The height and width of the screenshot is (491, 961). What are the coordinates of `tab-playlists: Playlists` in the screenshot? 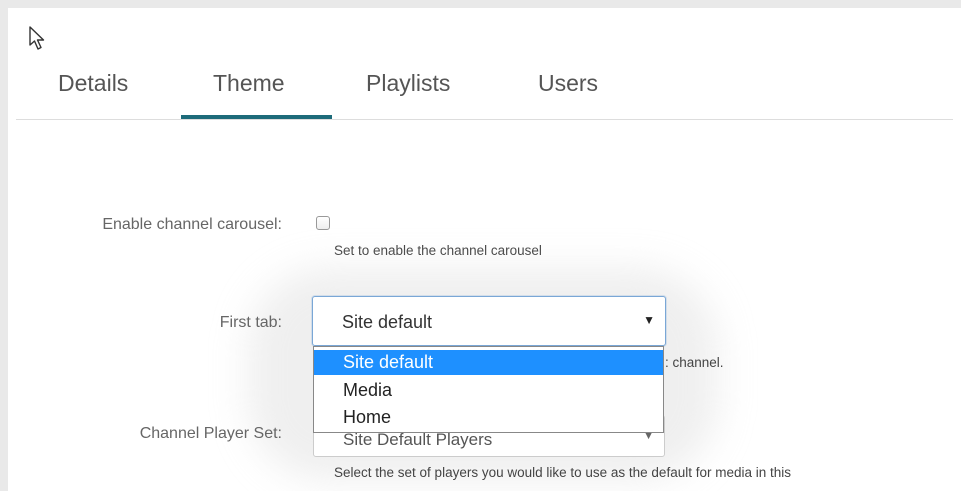 It's located at (408, 83).